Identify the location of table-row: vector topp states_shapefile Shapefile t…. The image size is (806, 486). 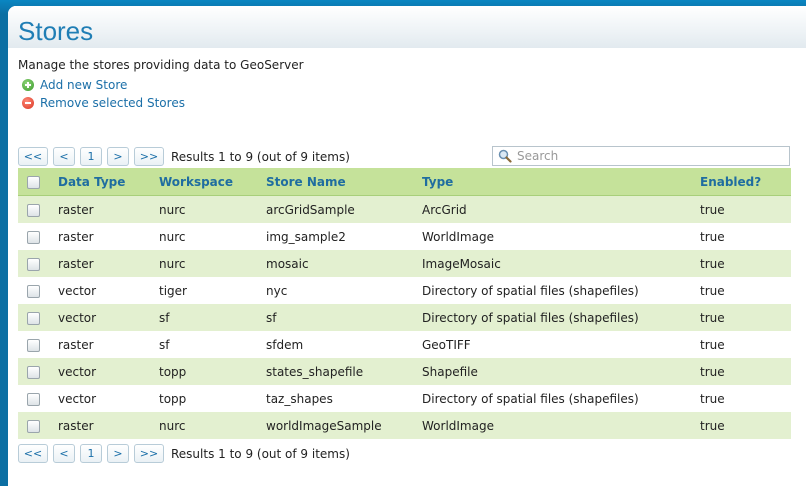
(404, 371).